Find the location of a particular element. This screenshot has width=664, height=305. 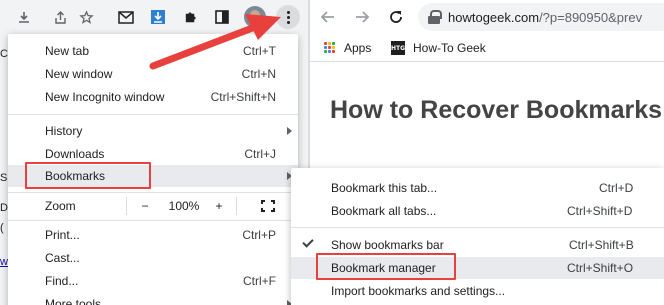

left-edge-text: w is located at coordinates (4, 262).